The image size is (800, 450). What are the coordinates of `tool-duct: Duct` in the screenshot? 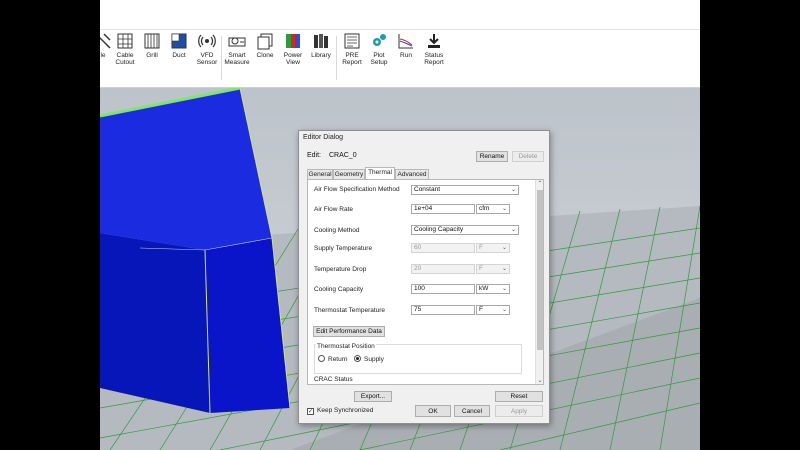 It's located at (179, 45).